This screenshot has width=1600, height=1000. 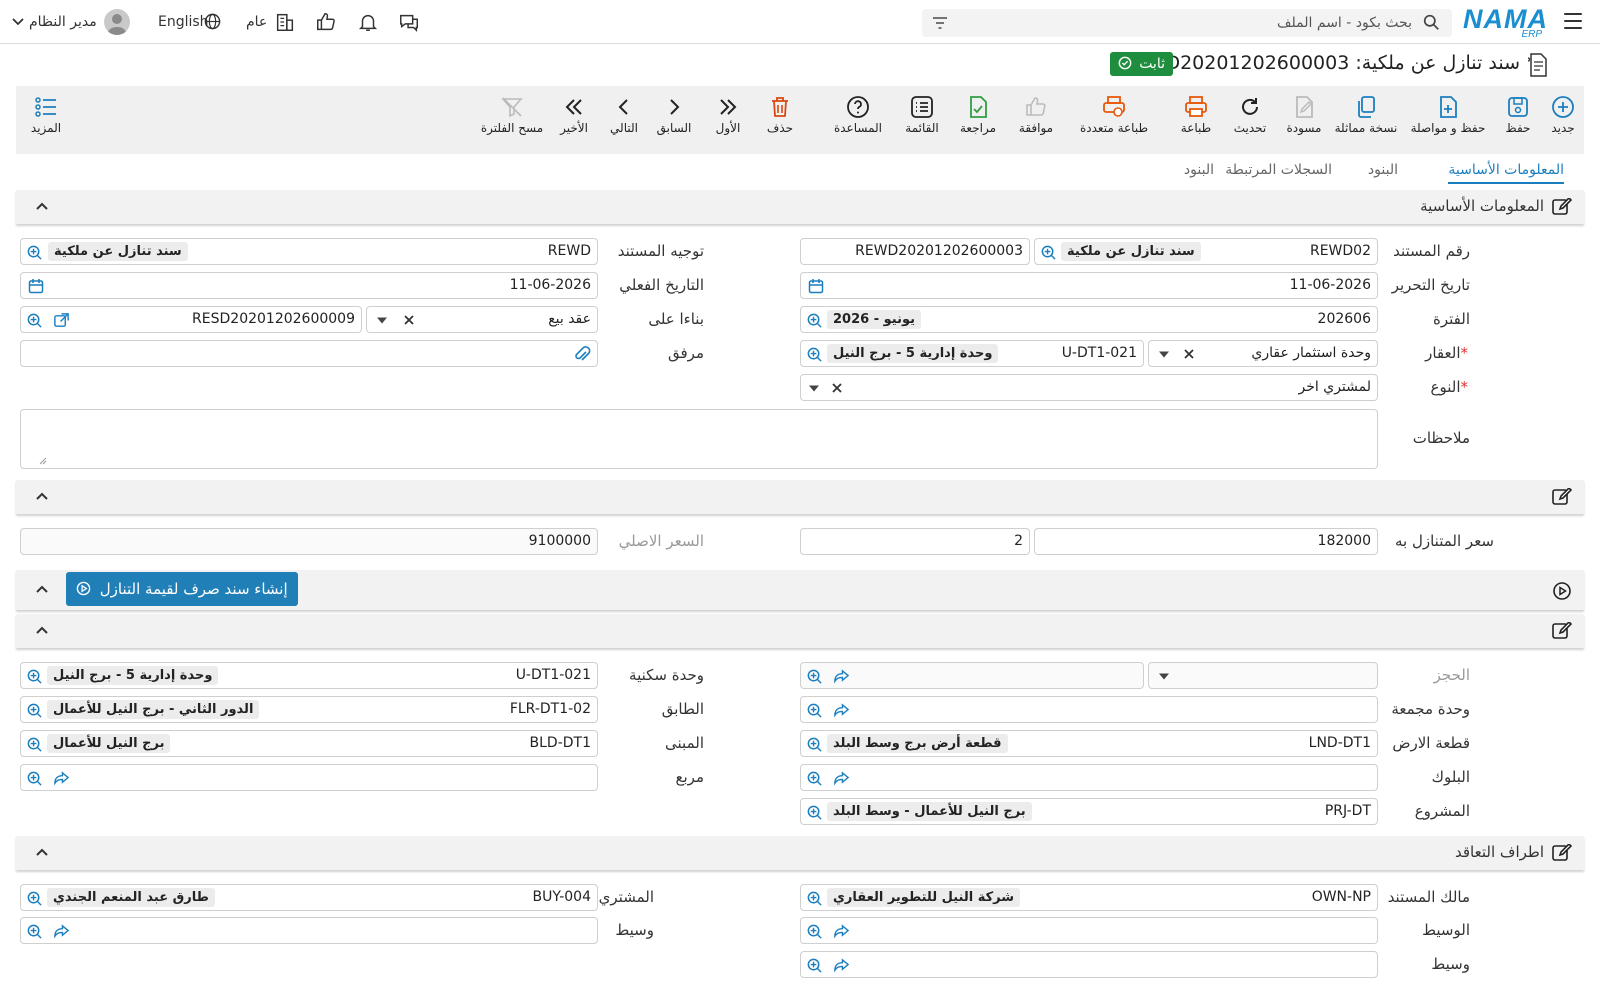 What do you see at coordinates (1199, 170) in the screenshot?
I see `tab-items-2: البنود` at bounding box center [1199, 170].